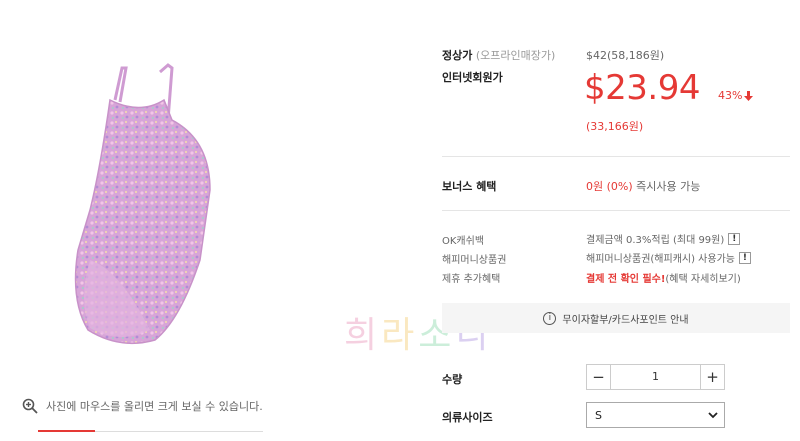  What do you see at coordinates (452, 379) in the screenshot?
I see `quantity-label: 수량` at bounding box center [452, 379].